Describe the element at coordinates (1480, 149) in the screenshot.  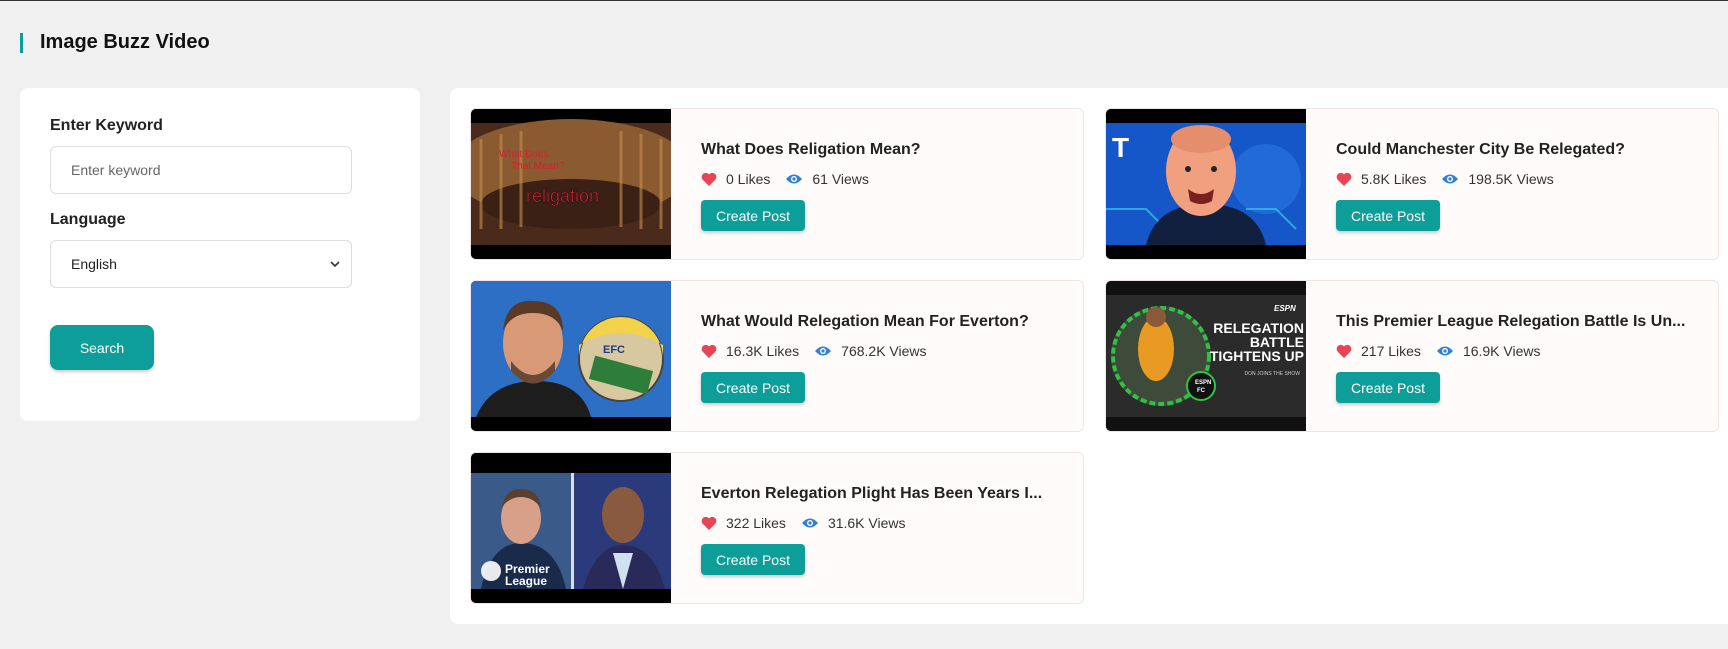
I see `video-title: Could Manchester City Be Relegated?` at that location.